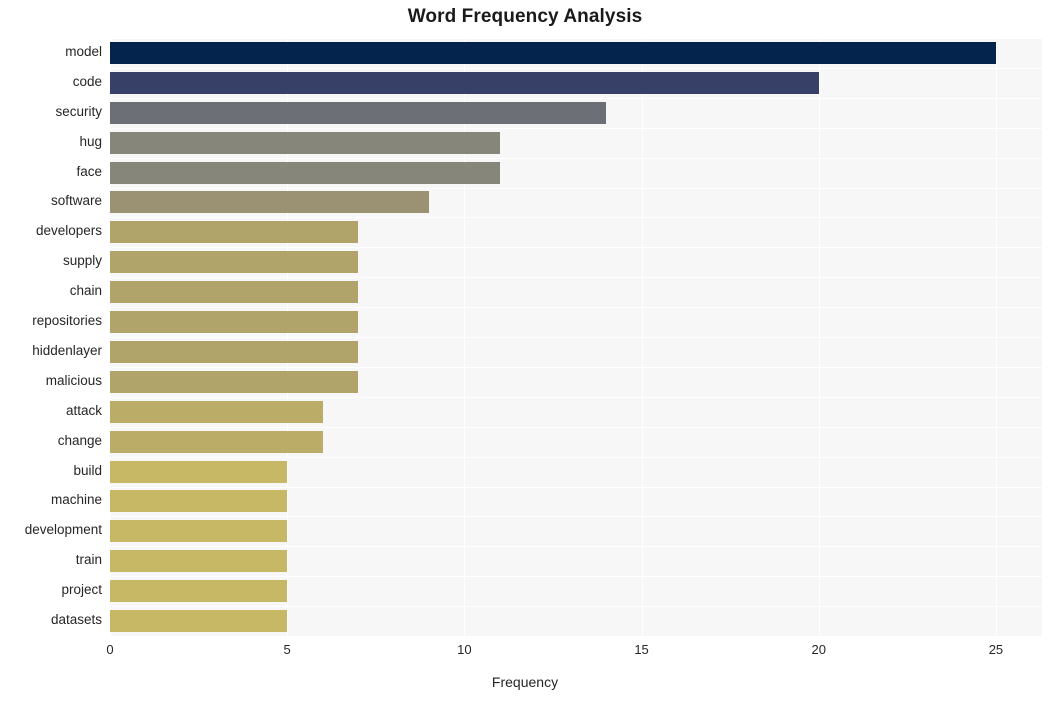 This screenshot has height=701, width=1050. What do you see at coordinates (87, 470) in the screenshot?
I see `y-axis-tick-label: build` at bounding box center [87, 470].